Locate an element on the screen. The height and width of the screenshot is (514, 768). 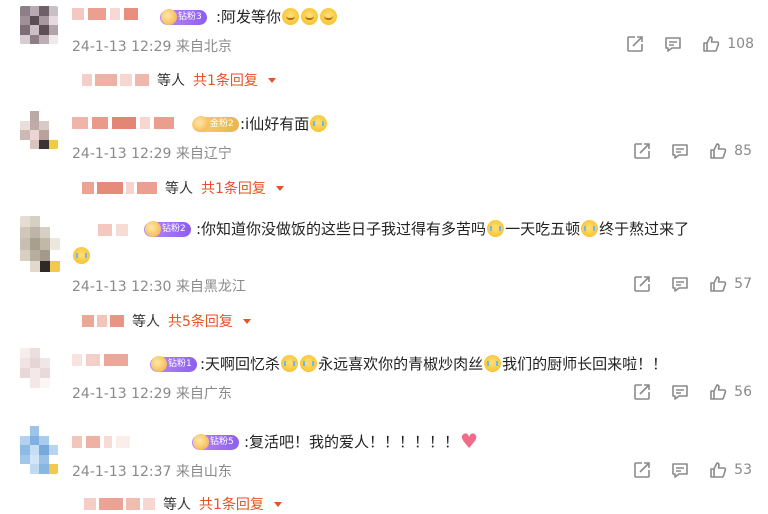
comment-meta: 24-1-13 12:29 来自北京 is located at coordinates (152, 47).